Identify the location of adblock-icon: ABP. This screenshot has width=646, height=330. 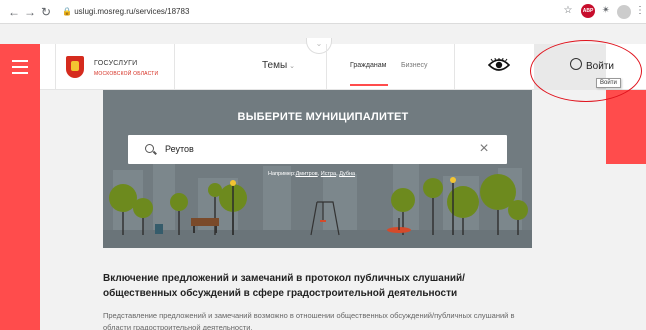
(588, 11).